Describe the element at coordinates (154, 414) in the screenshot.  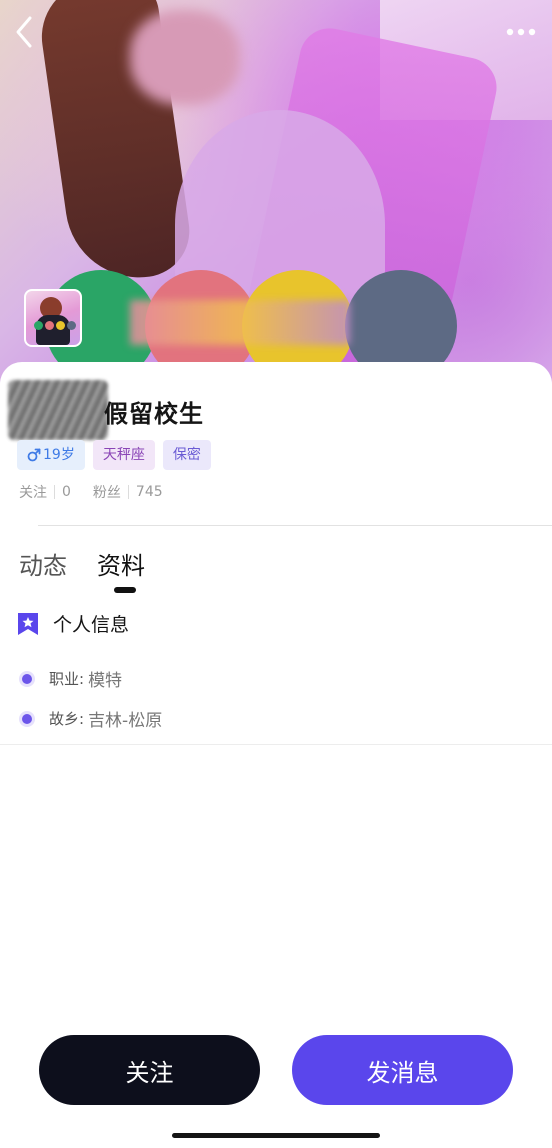
I see `profile-name: 假留校生` at that location.